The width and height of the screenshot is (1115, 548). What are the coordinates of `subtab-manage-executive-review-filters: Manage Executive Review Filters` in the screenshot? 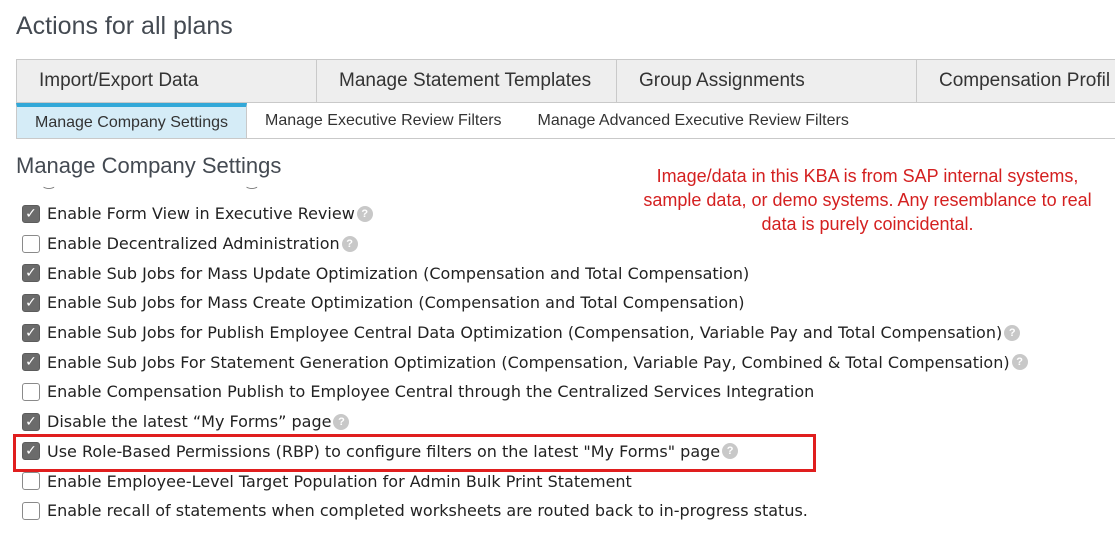 It's located at (383, 120).